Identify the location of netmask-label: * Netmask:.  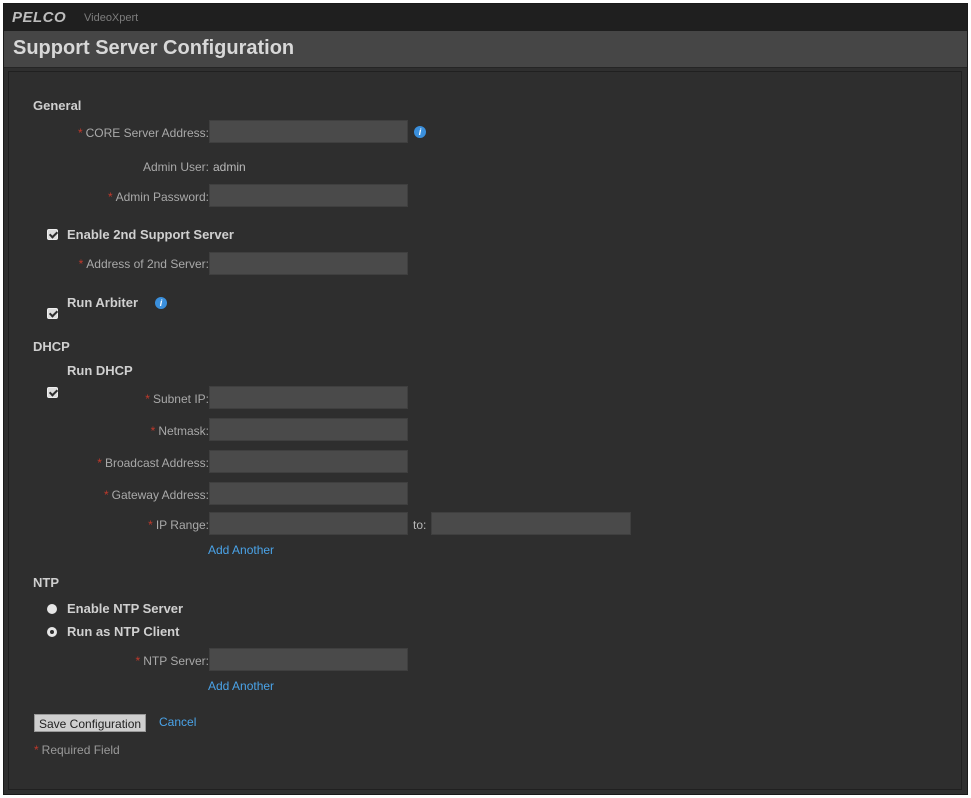
(179, 431).